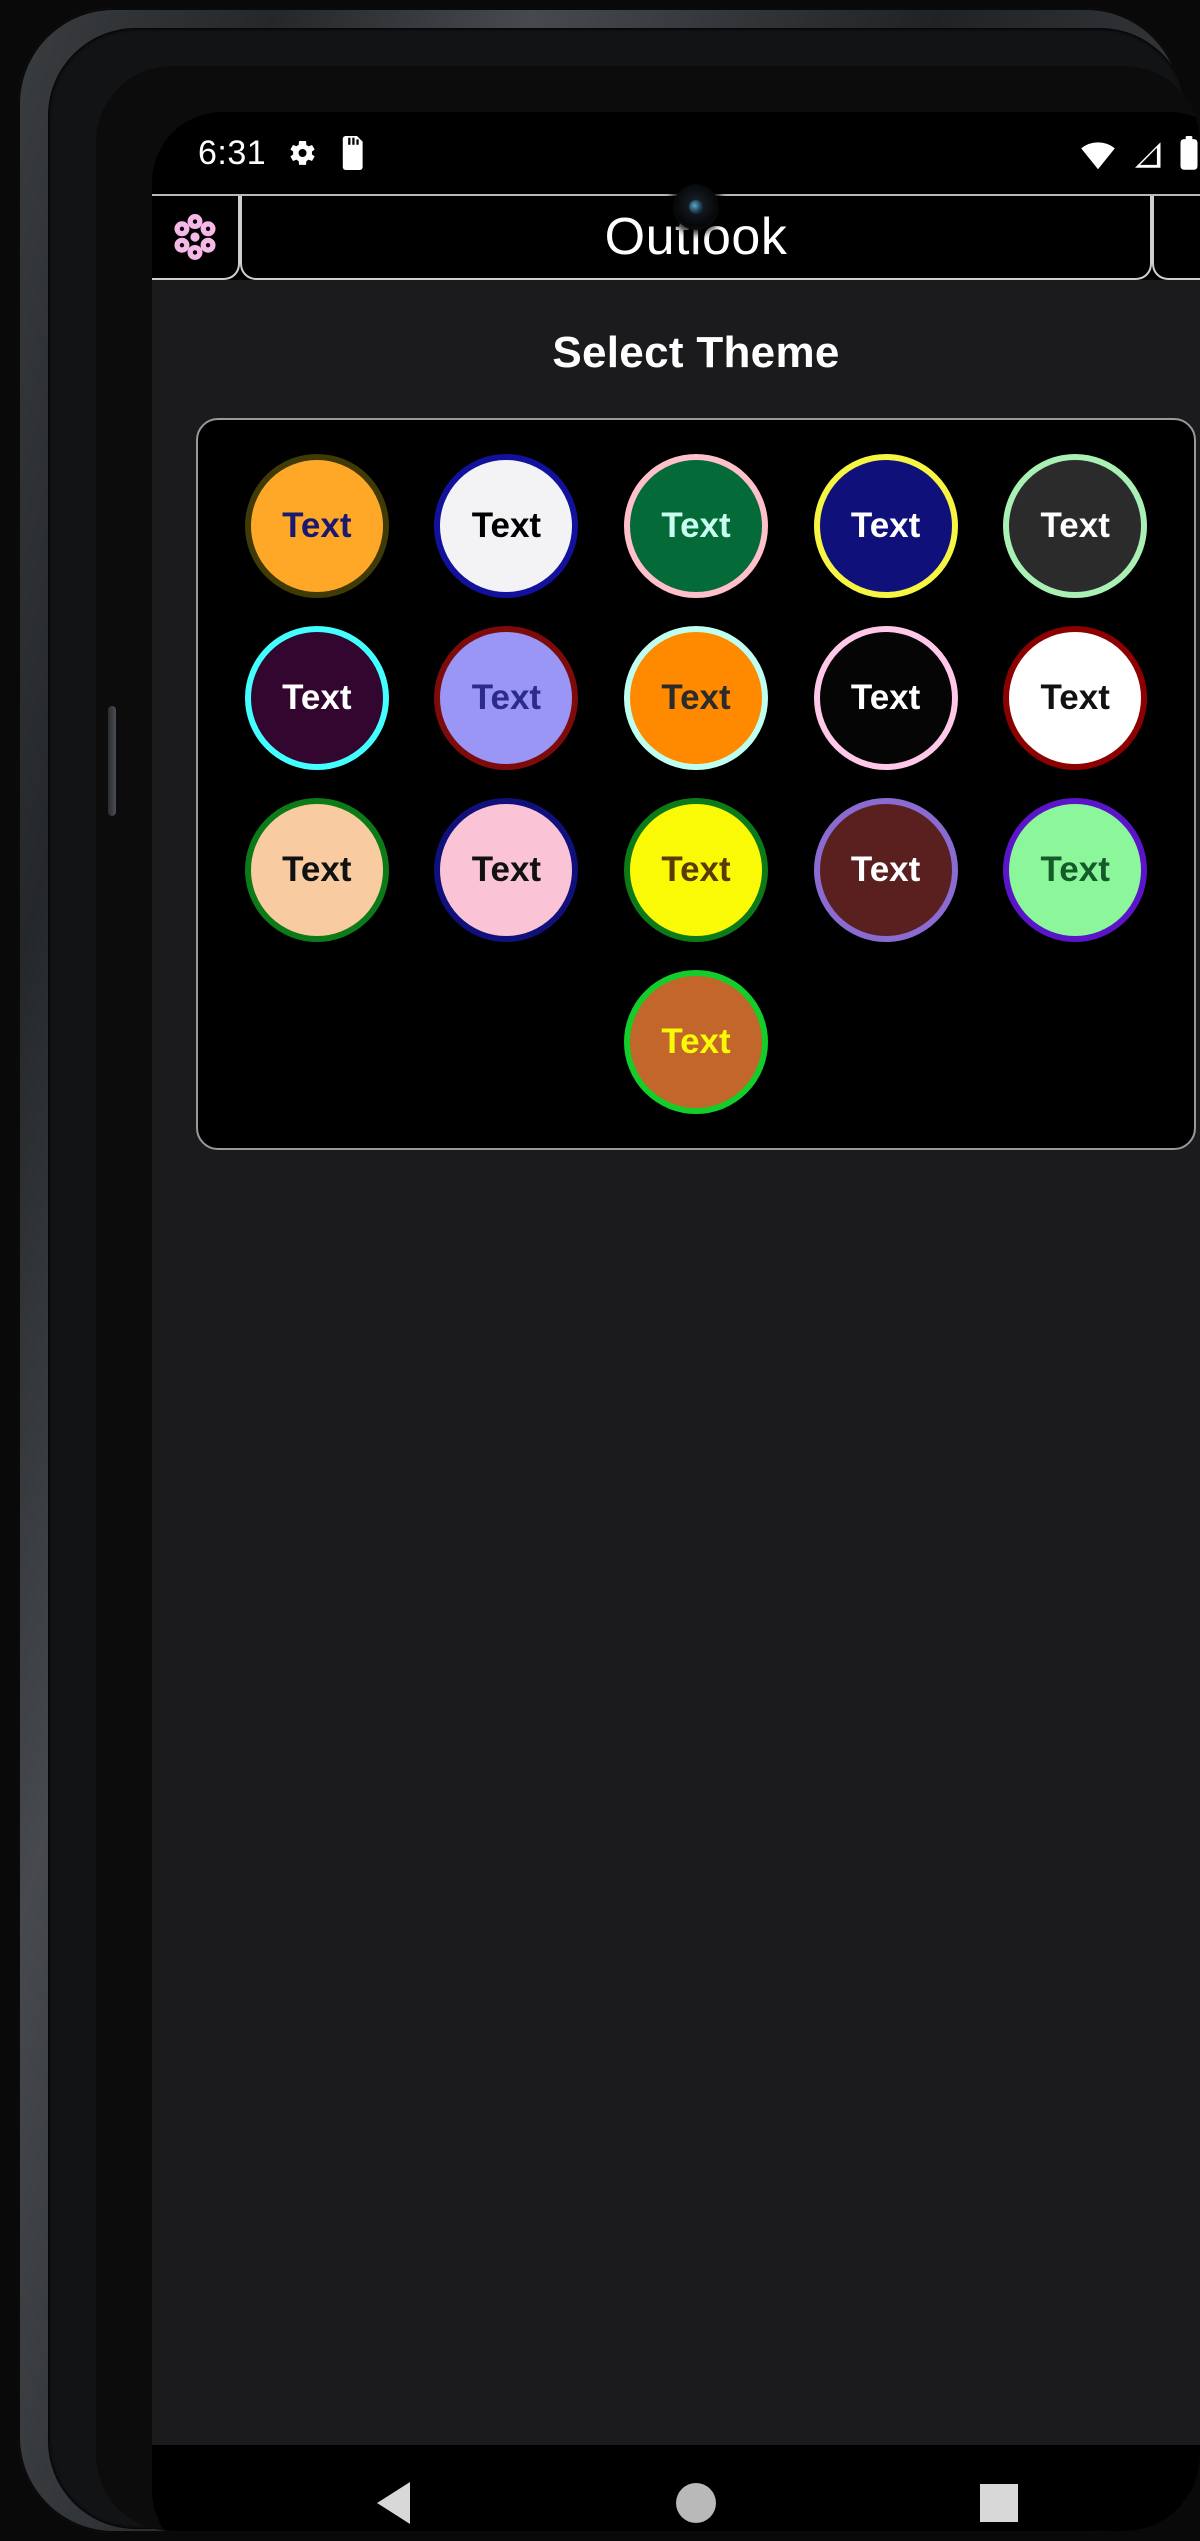  What do you see at coordinates (1176, 238) in the screenshot?
I see `app-bar-right-slot` at bounding box center [1176, 238].